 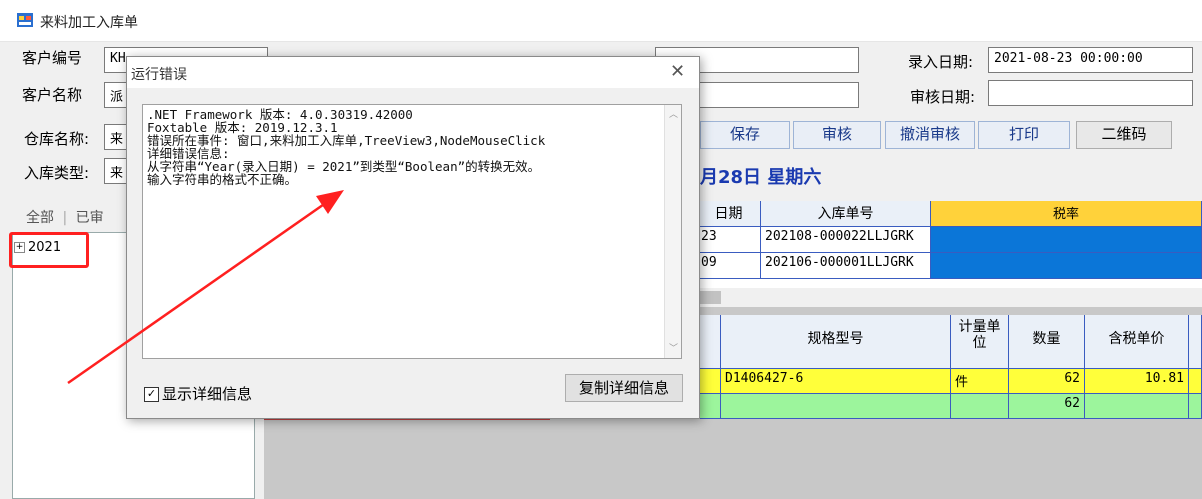 I want to click on annotation-arrow-icon, so click(x=205, y=287).